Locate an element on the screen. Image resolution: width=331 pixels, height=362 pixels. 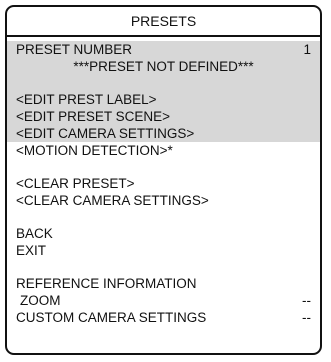
zoom-label: ZOOM is located at coordinates (40, 300).